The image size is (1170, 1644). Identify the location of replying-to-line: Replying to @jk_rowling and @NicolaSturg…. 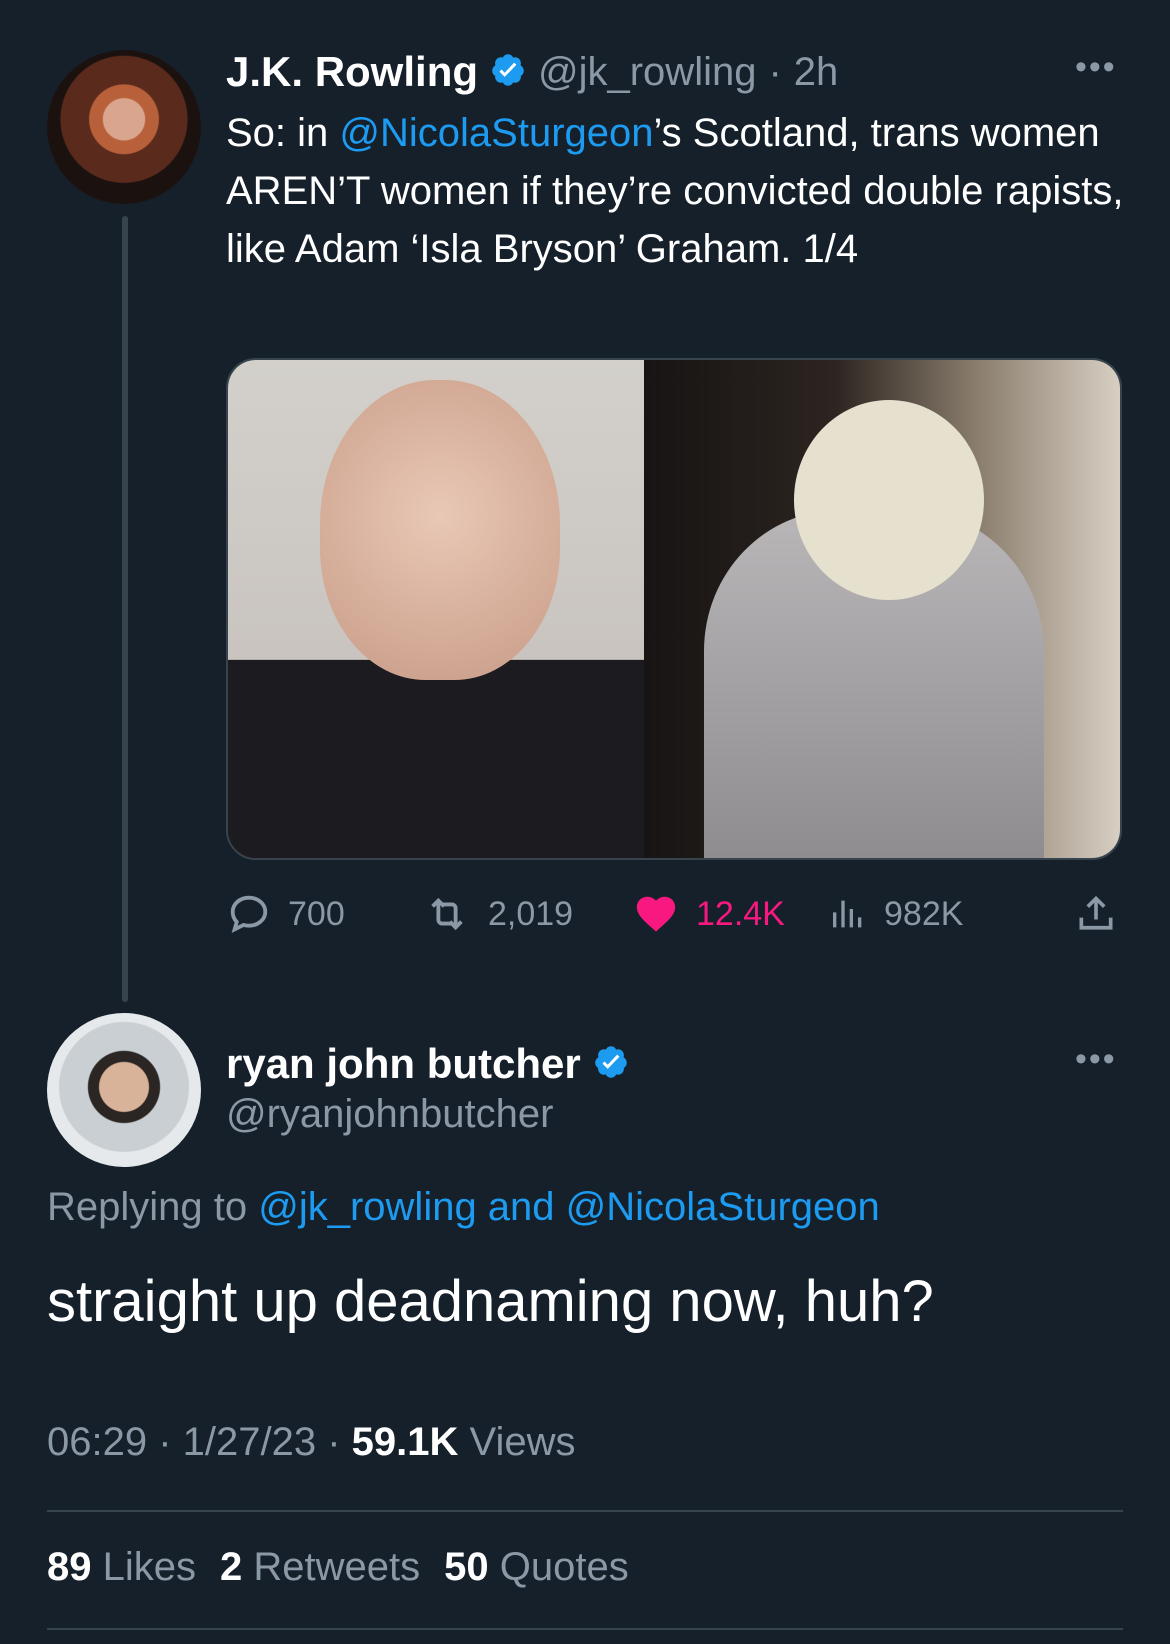
(463, 1207).